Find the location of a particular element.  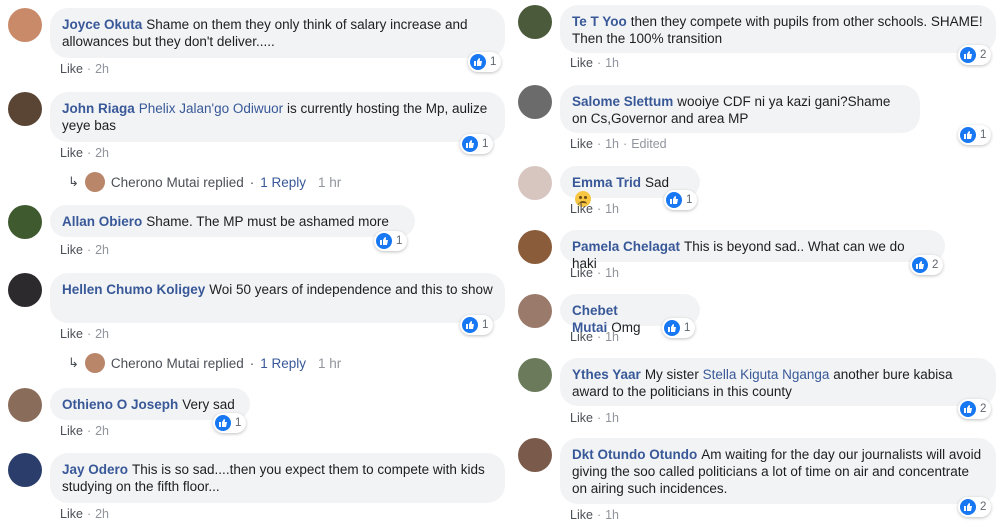

comment-author: Allan Obiero is located at coordinates (102, 221).